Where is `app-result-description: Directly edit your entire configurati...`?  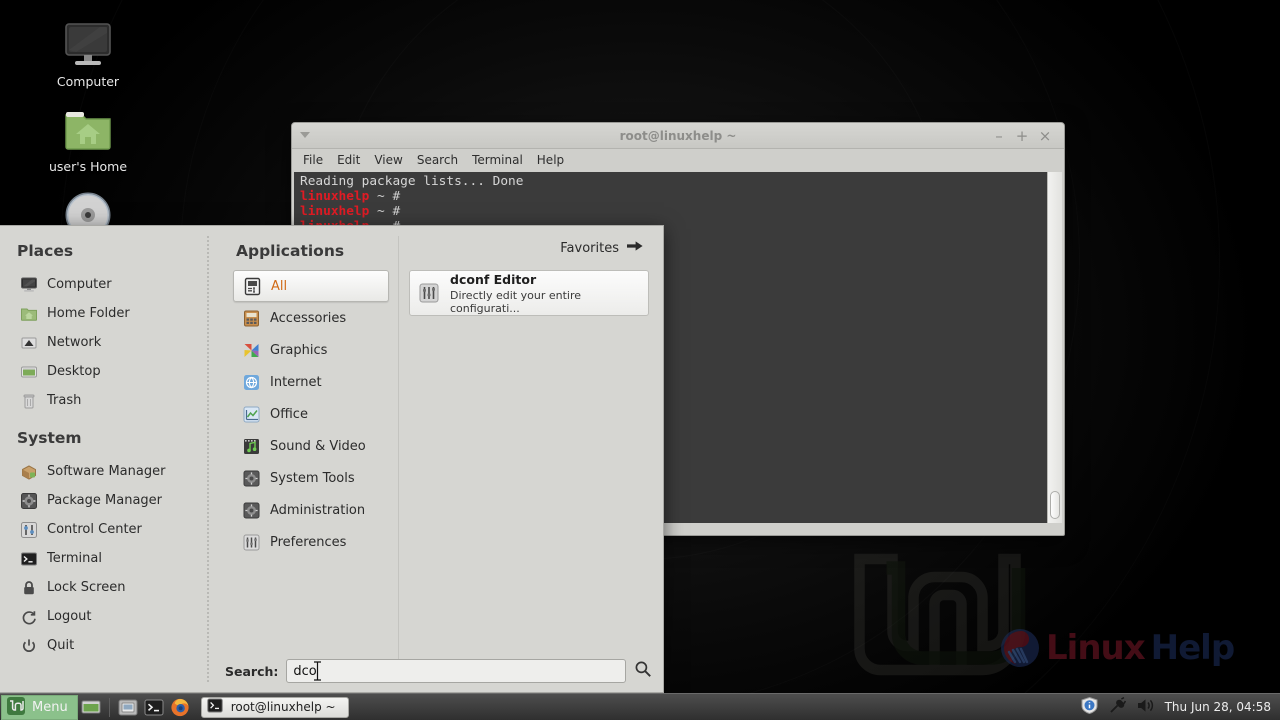
app-result-description: Directly edit your entire configurati... is located at coordinates (516, 301).